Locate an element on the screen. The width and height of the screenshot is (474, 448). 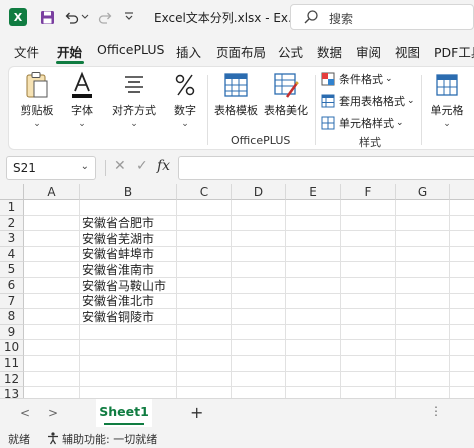
officeplus-group-label: OfficePLUS is located at coordinates (261, 140).